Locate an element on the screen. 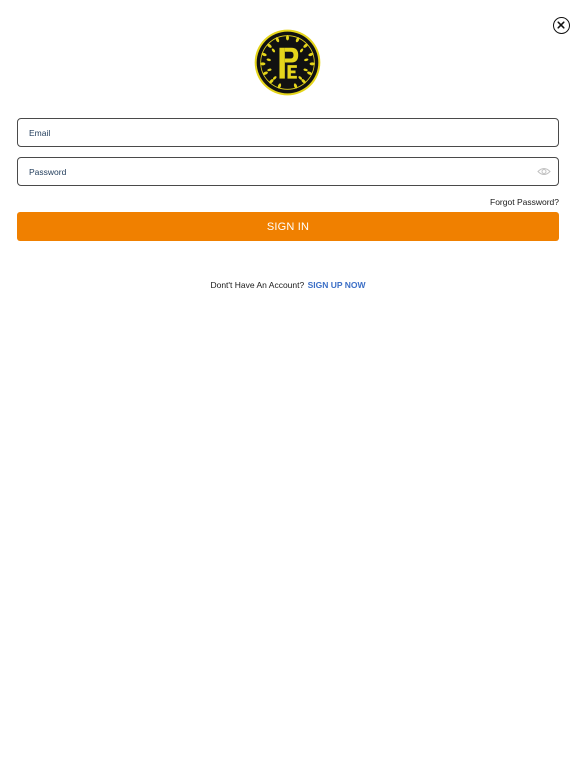  close-icon is located at coordinates (561, 25).